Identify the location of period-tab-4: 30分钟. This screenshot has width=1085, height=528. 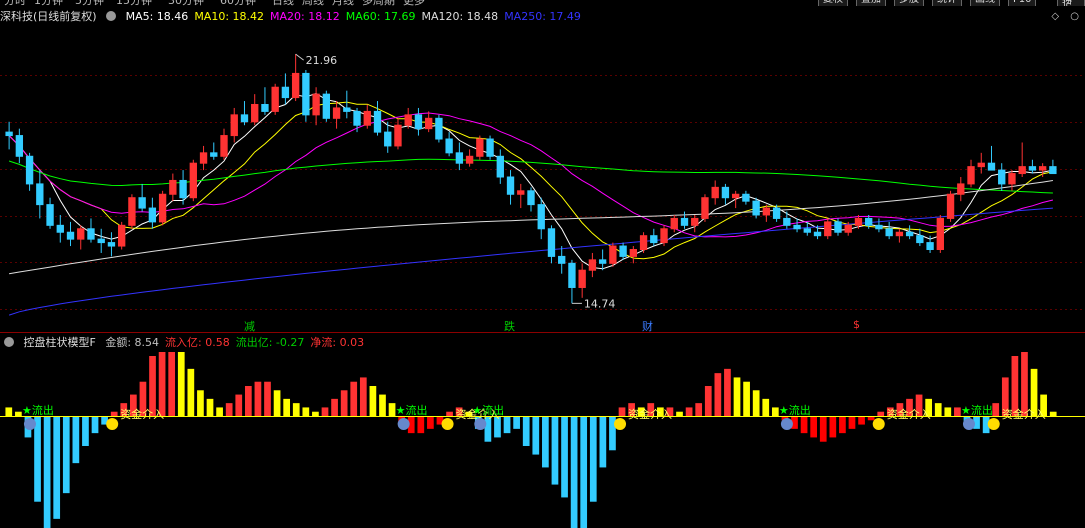
(186, 3).